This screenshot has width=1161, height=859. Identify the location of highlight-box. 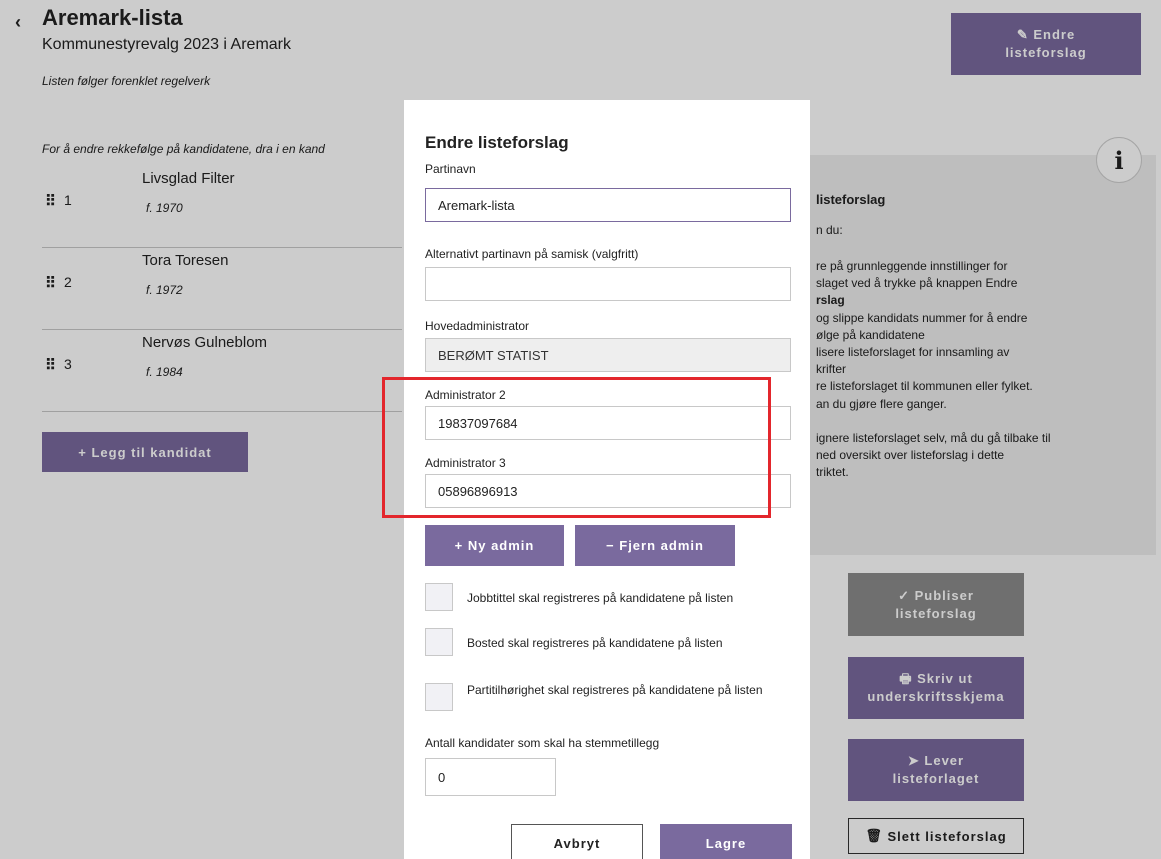
(576, 447).